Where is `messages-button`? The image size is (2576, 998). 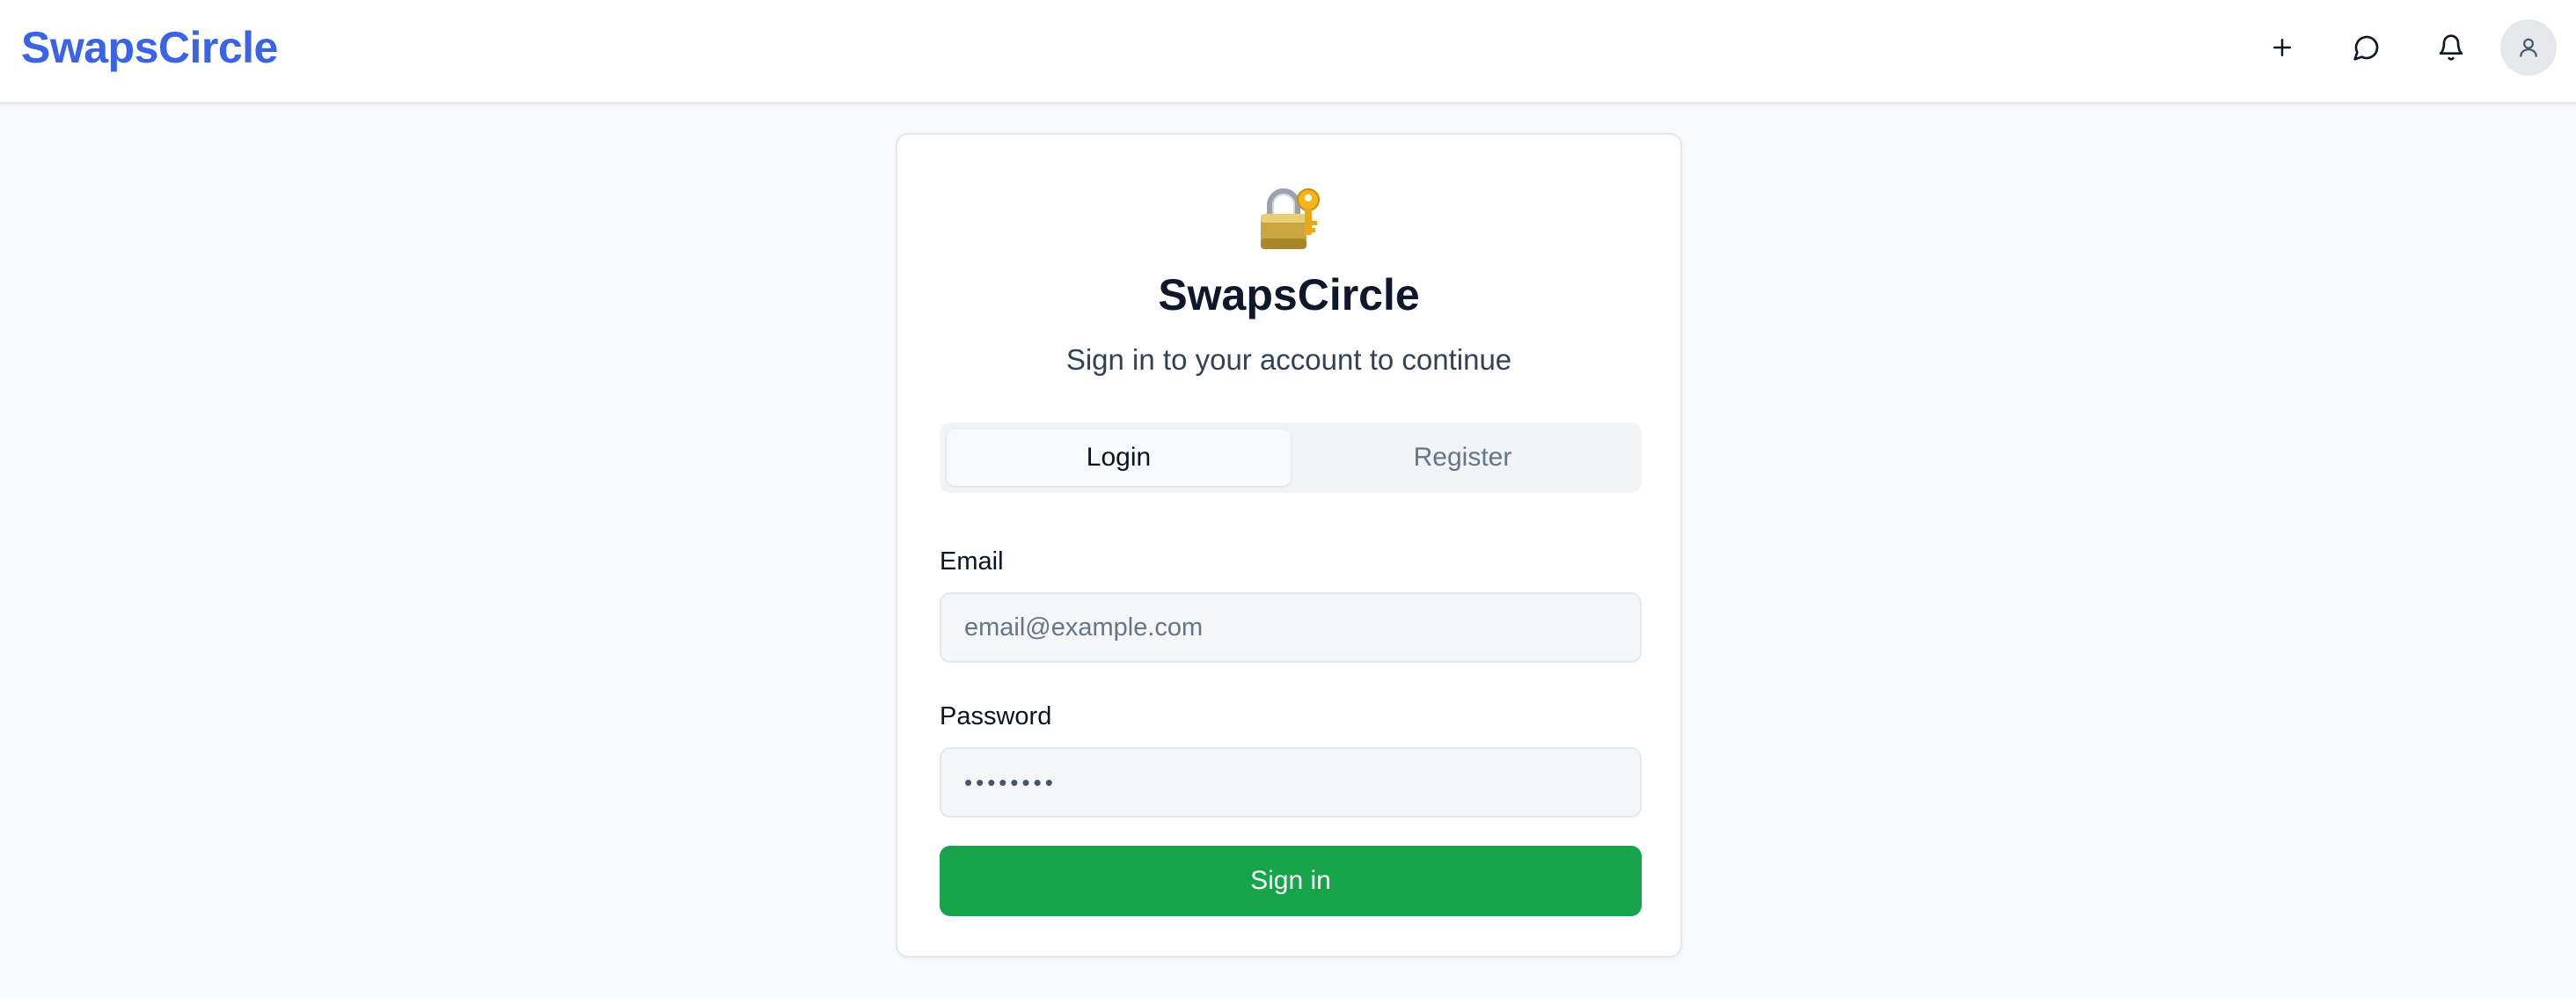 messages-button is located at coordinates (2366, 47).